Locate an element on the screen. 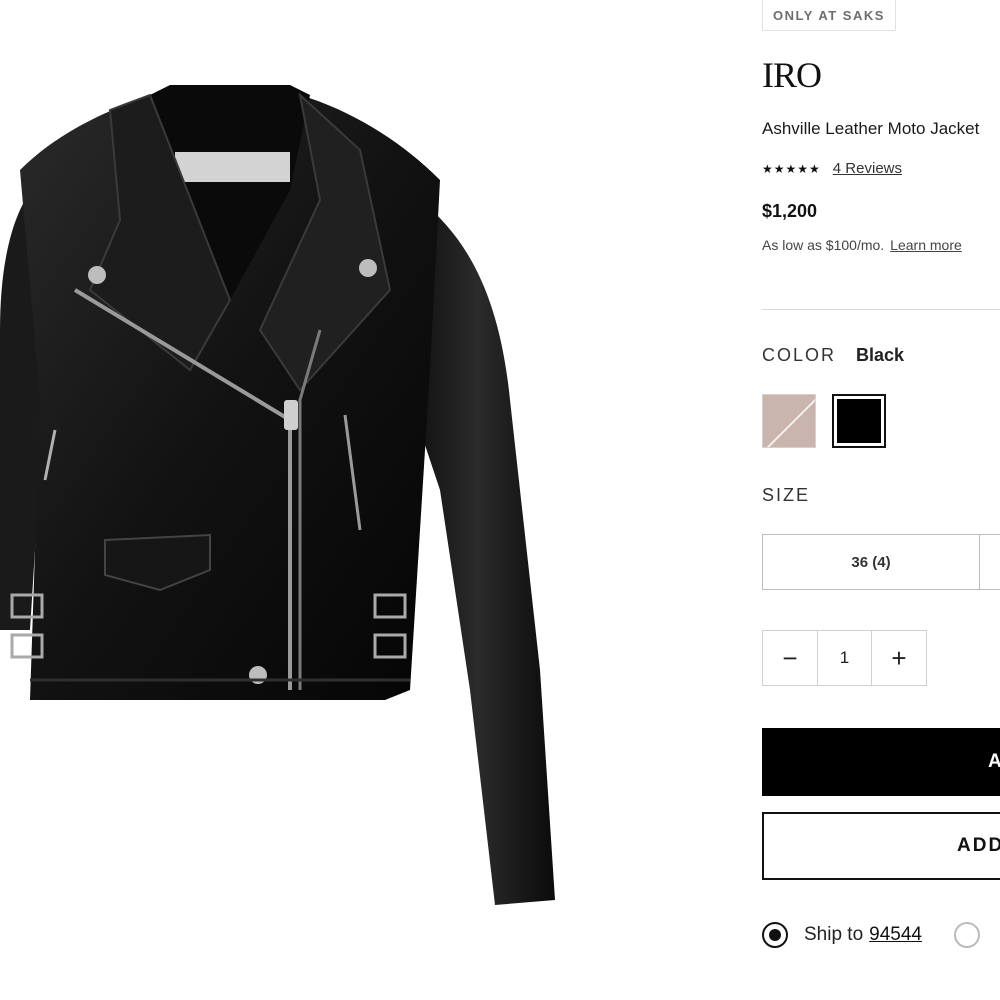 The image size is (1000, 1000). quantity-increase-button: + is located at coordinates (899, 658).